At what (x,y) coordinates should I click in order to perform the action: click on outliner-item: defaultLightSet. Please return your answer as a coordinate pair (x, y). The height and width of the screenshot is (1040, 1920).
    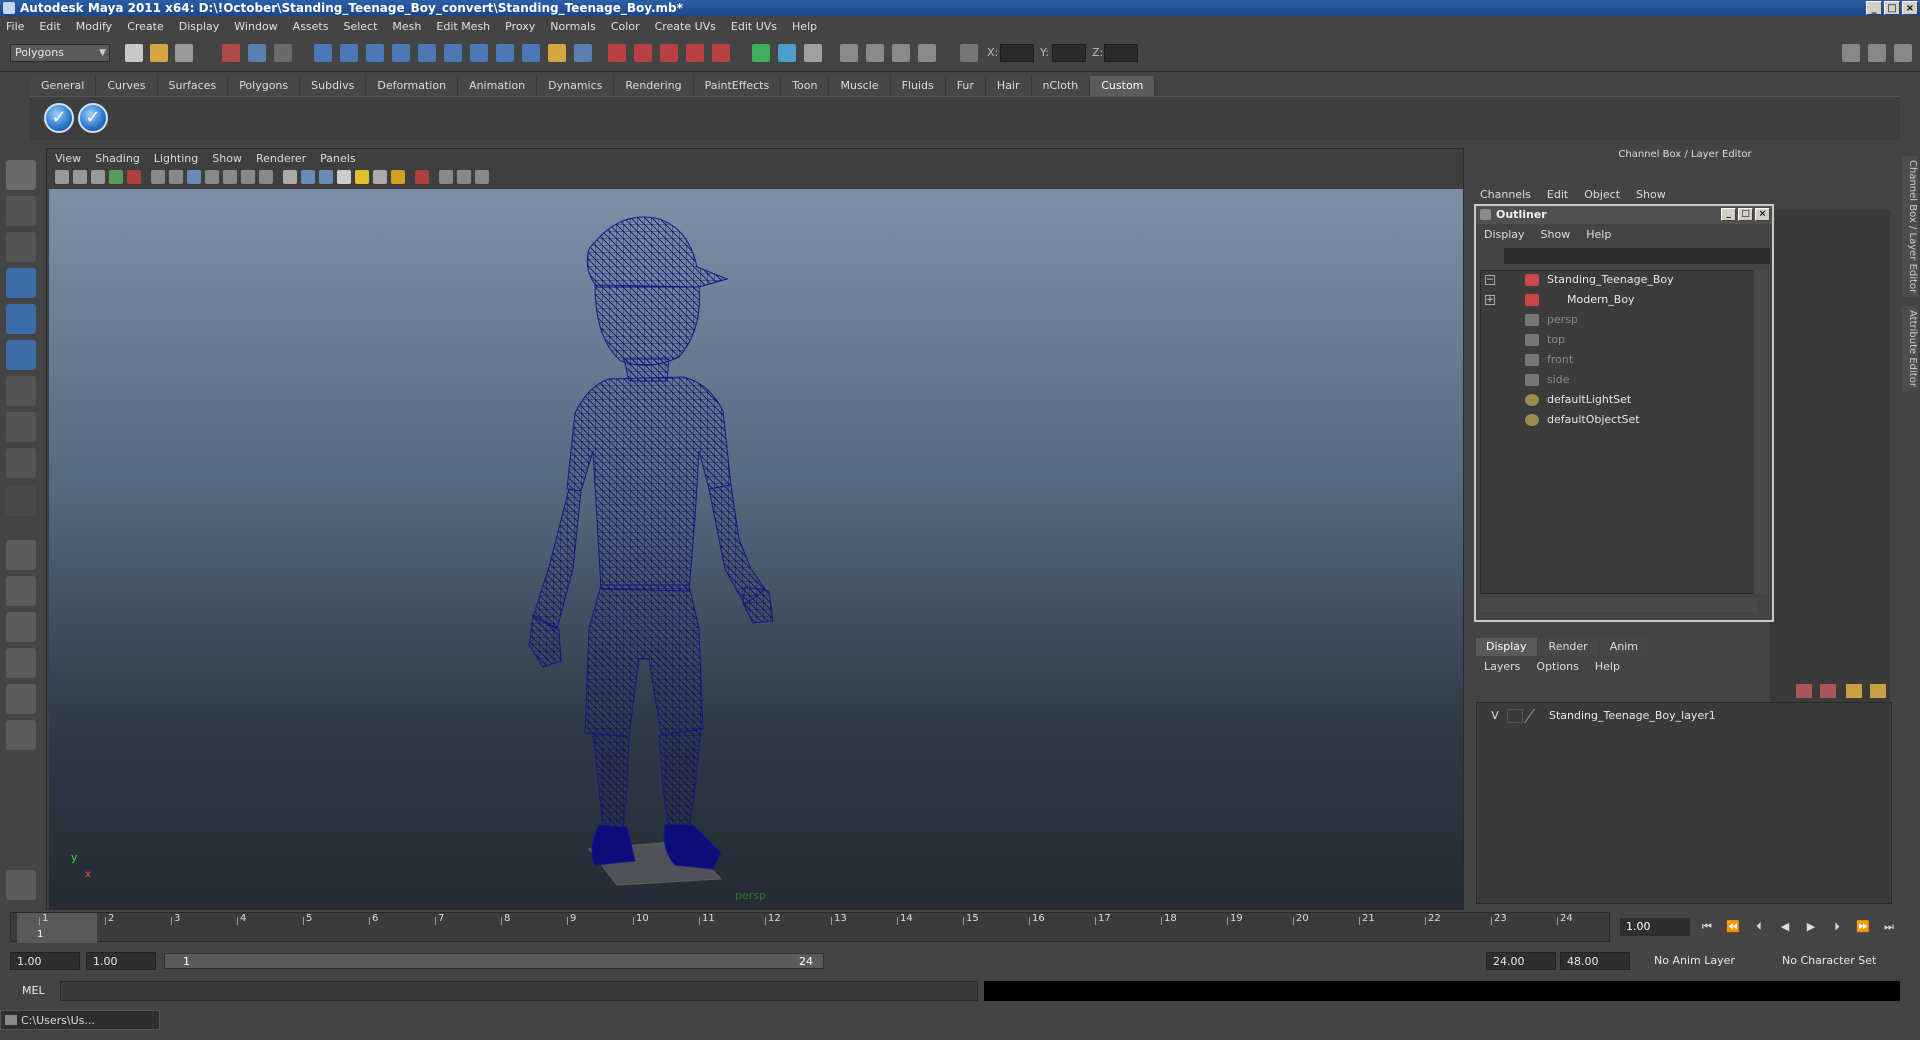
    Looking at the image, I should click on (1619, 400).